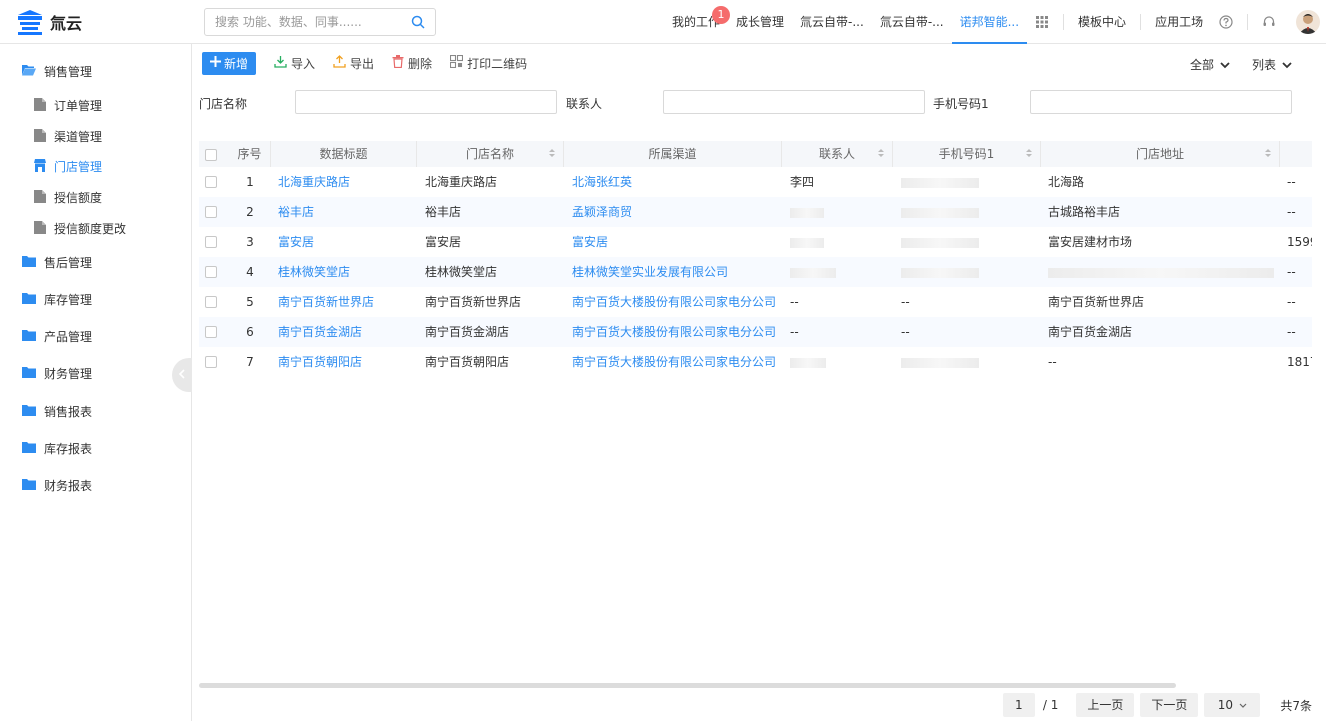  Describe the element at coordinates (1042, 22) in the screenshot. I see `app-grid-icon` at that location.